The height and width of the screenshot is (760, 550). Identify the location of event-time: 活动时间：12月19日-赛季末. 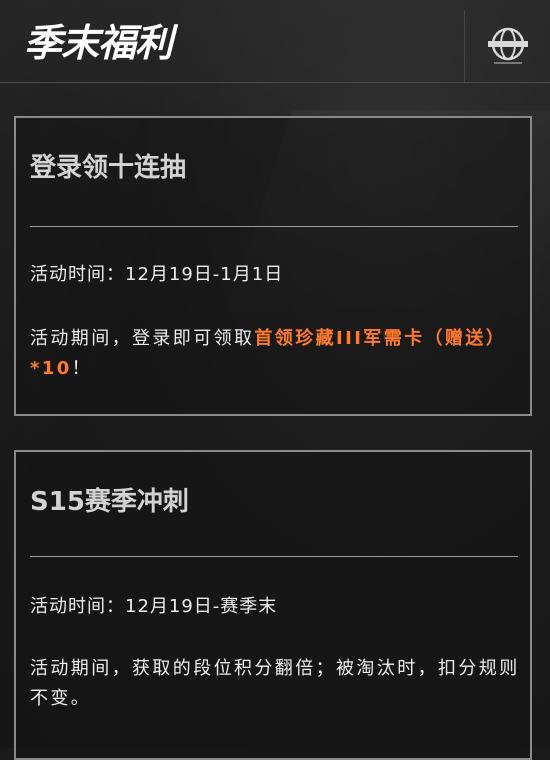
(153, 607).